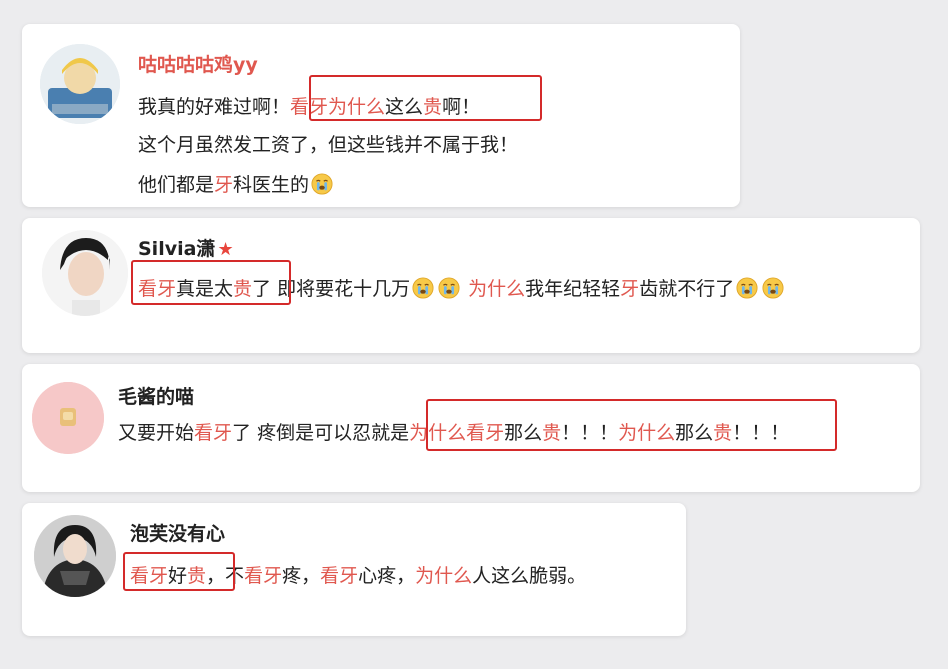 The width and height of the screenshot is (948, 669). I want to click on comment-line: 这个月虽然发工资了，但这些钱并不属于我！, so click(328, 143).